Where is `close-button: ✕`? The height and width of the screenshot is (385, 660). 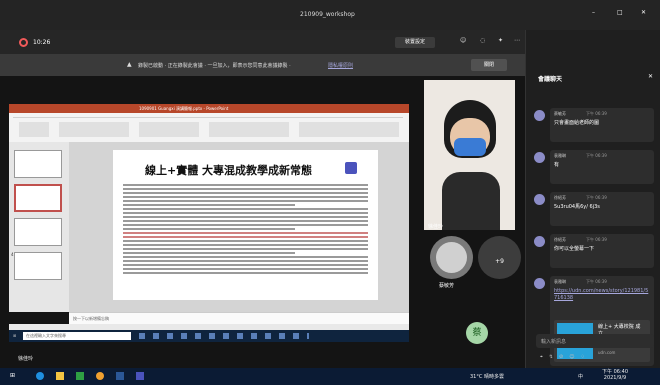
close-button: ✕ is located at coordinates (643, 12).